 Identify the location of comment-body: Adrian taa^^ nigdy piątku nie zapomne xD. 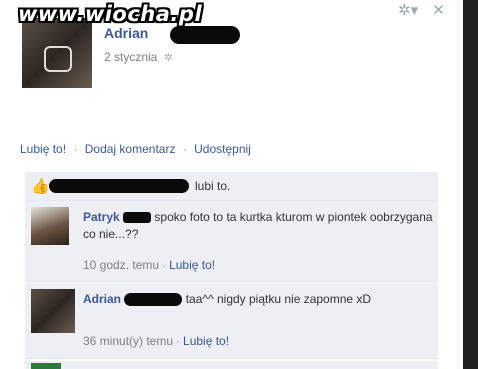
(258, 299).